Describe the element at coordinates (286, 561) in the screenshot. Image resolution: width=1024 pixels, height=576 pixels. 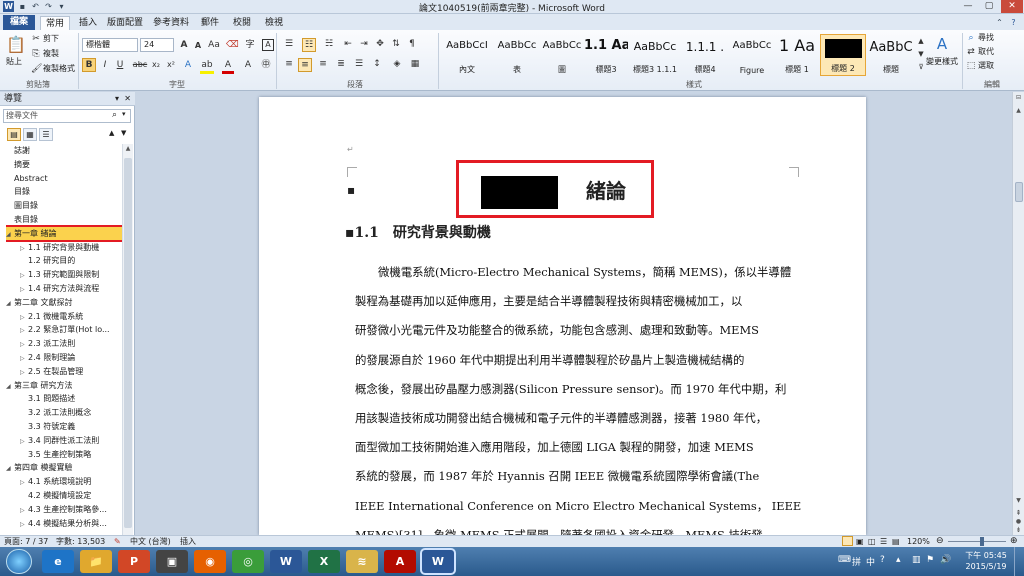
I see `word-icon: W` at that location.